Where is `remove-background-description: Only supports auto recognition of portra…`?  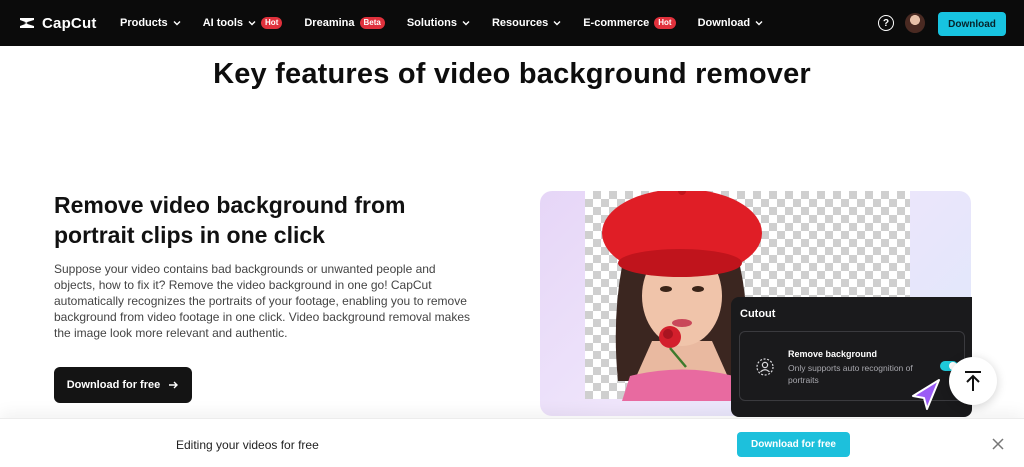 remove-background-description: Only supports auto recognition of portra… is located at coordinates (850, 374).